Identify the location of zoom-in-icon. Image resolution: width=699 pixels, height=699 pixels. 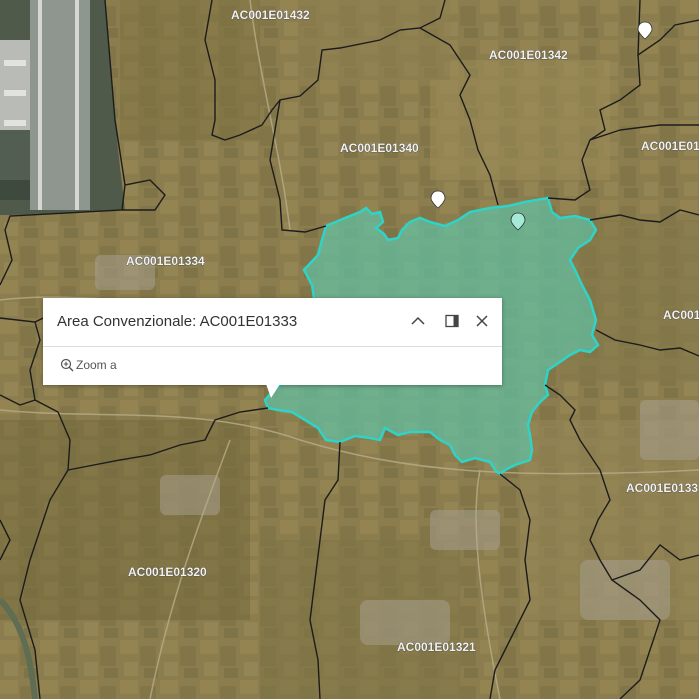
(67, 365).